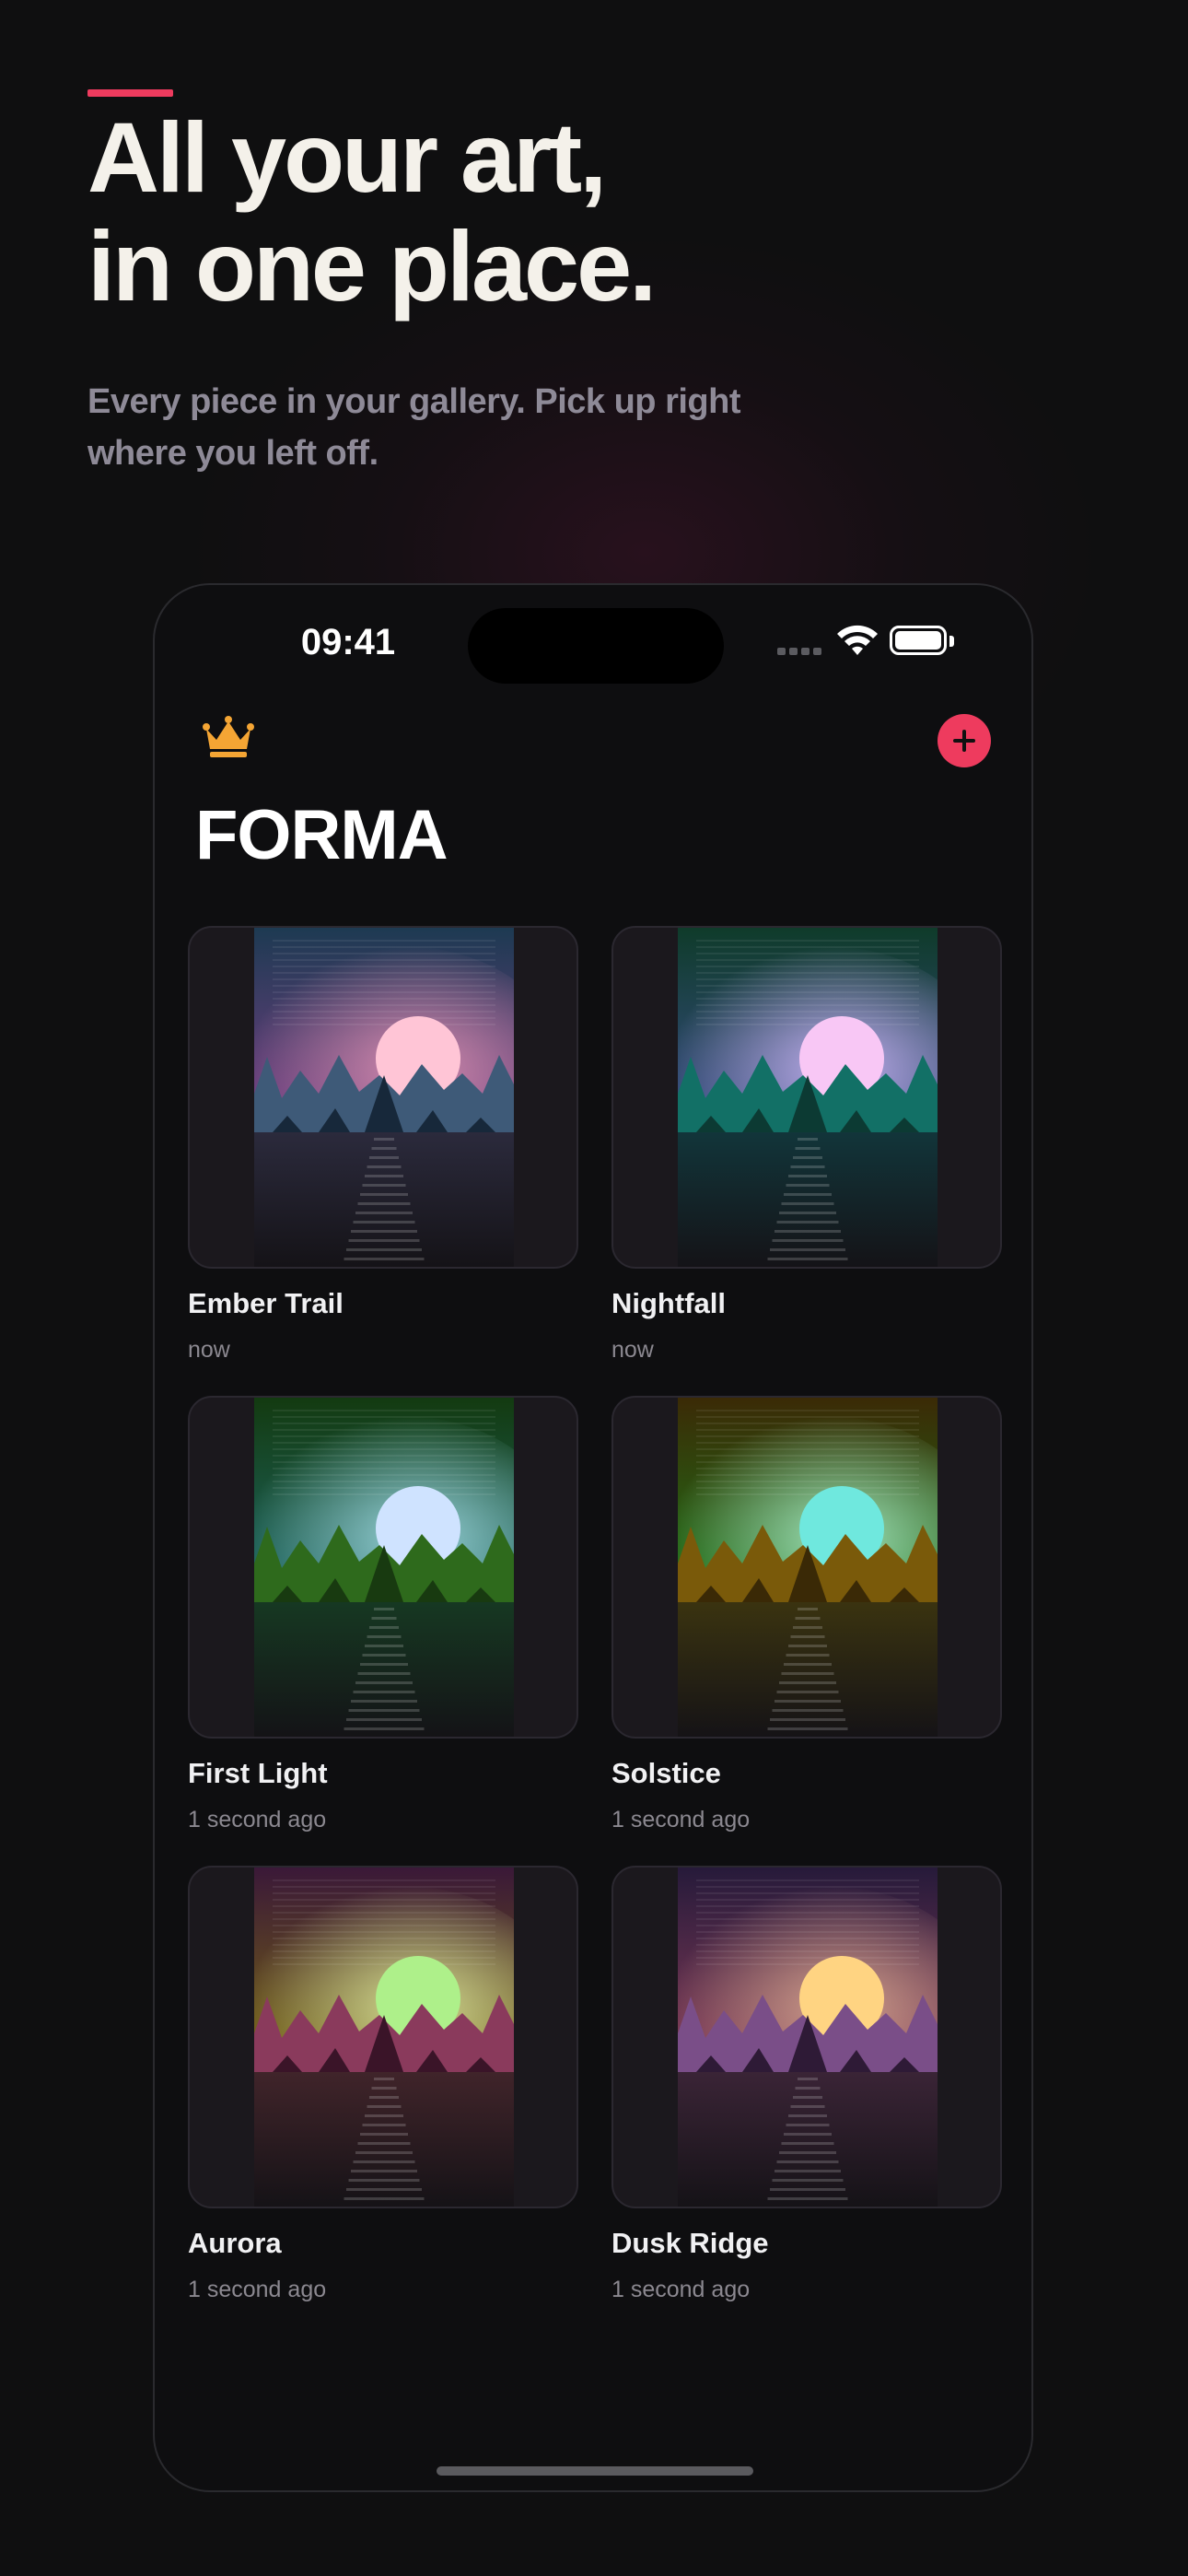 The image size is (1188, 2576). Describe the element at coordinates (666, 1773) in the screenshot. I see `artwork-title: Solstice` at that location.